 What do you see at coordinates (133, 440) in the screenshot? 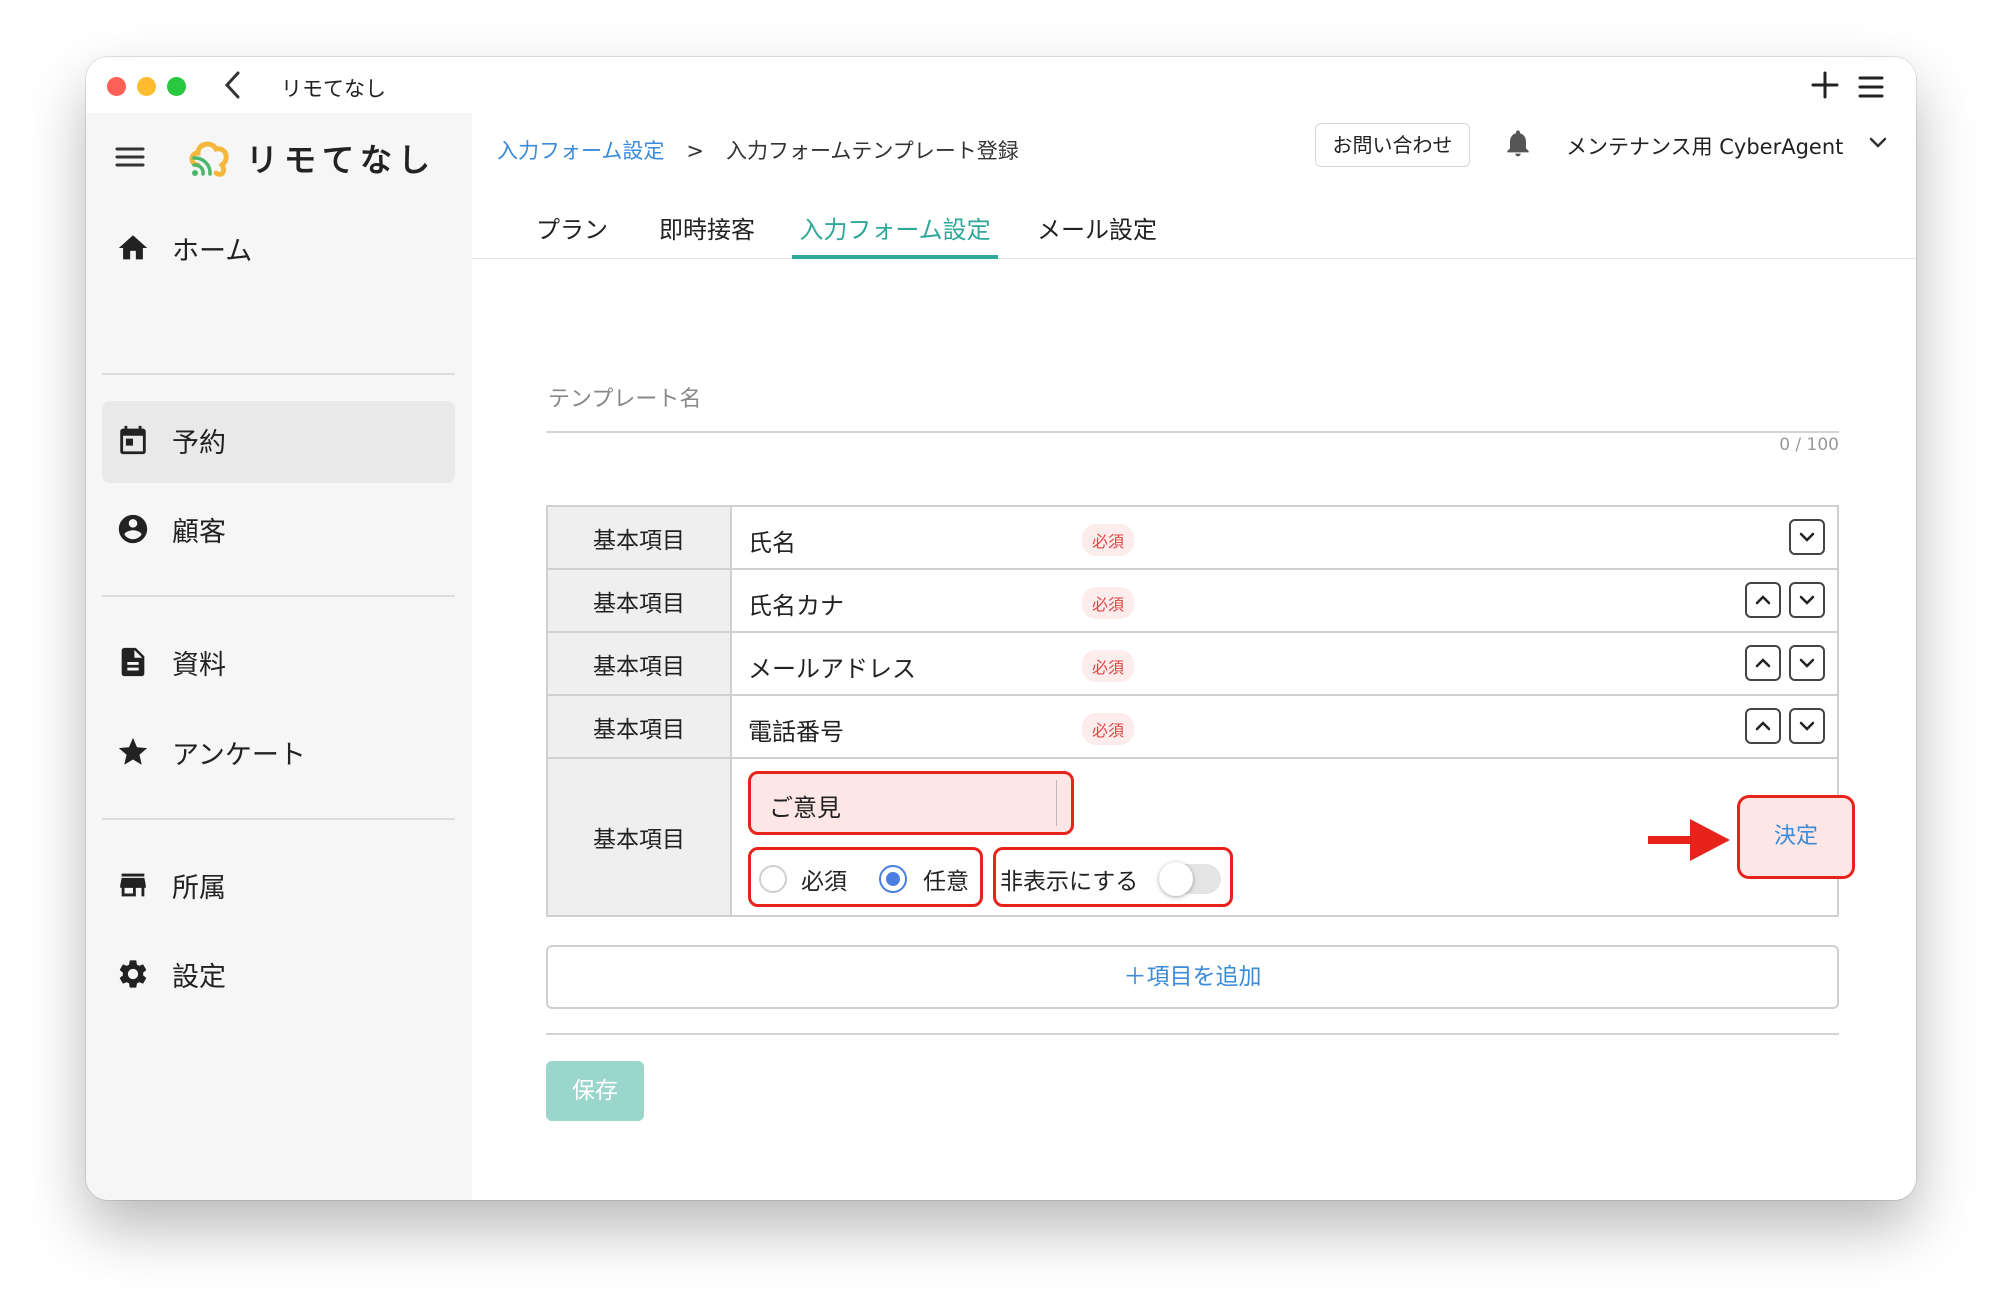
I see `calendar-icon` at bounding box center [133, 440].